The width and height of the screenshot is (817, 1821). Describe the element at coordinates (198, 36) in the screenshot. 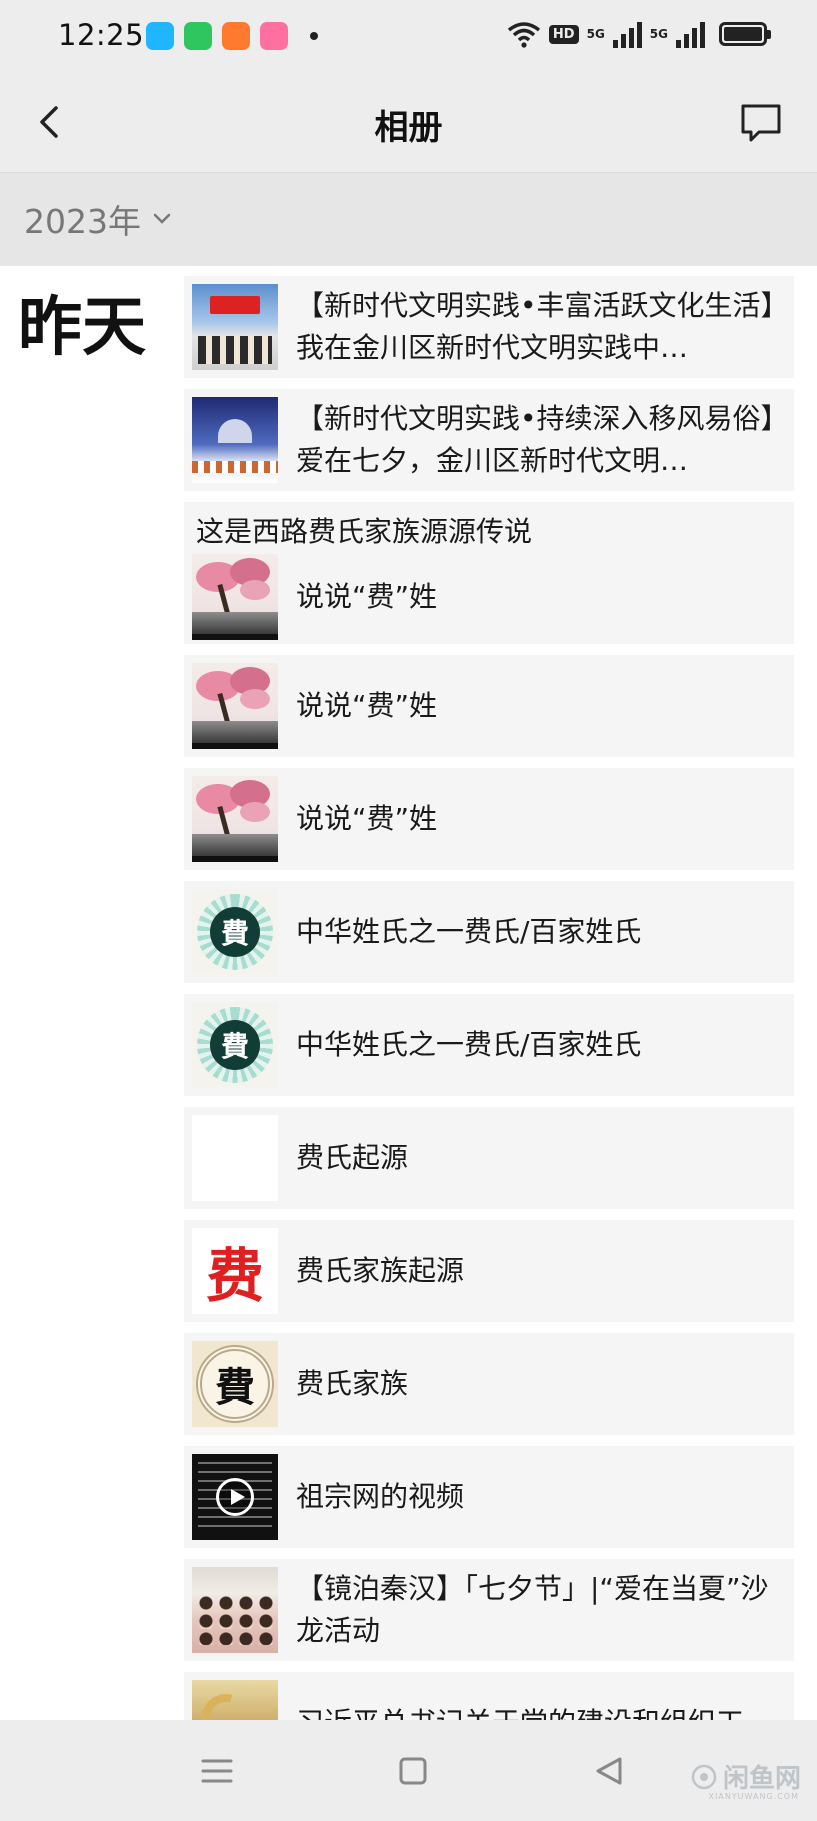

I see `iqiyi-icon` at that location.